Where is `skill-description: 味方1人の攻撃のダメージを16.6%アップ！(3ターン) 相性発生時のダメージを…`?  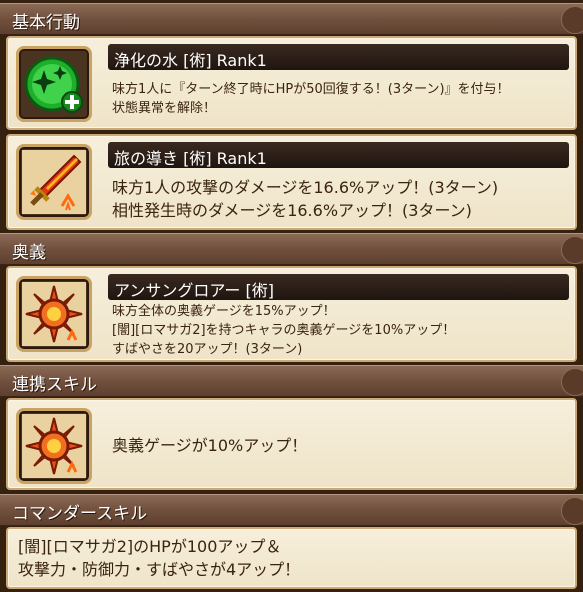 skill-description: 味方1人の攻撃のダメージを16.6%アップ！(3ターン) 相性発生時のダメージを… is located at coordinates (339, 199).